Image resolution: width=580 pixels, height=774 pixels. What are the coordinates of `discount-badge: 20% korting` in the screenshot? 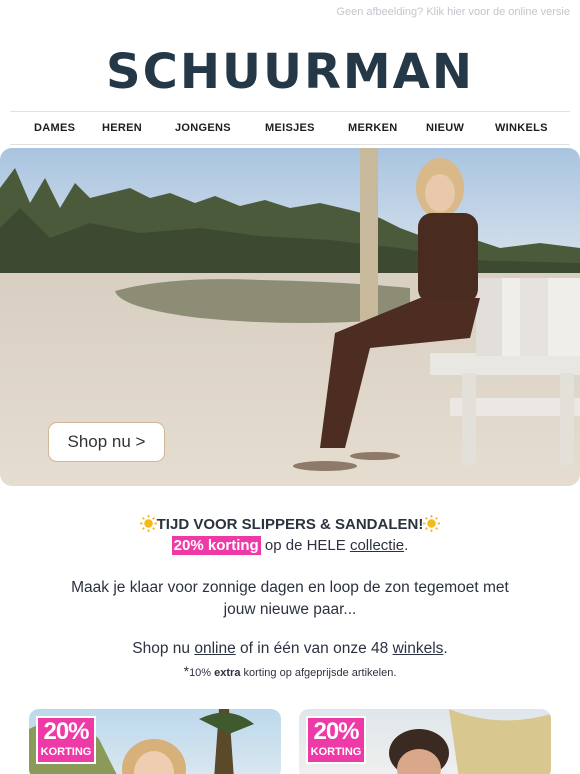 It's located at (216, 545).